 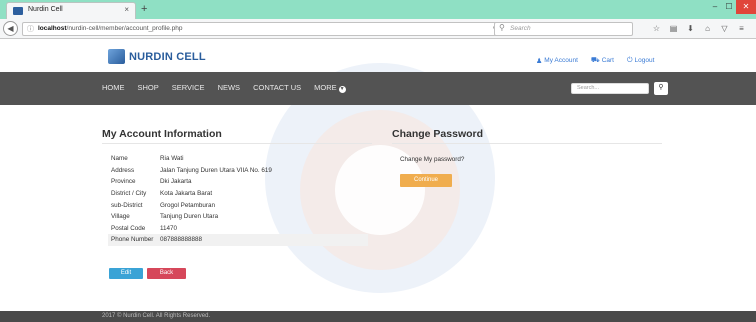 What do you see at coordinates (176, 182) in the screenshot?
I see `account-info-value: Dki Jakarta` at bounding box center [176, 182].